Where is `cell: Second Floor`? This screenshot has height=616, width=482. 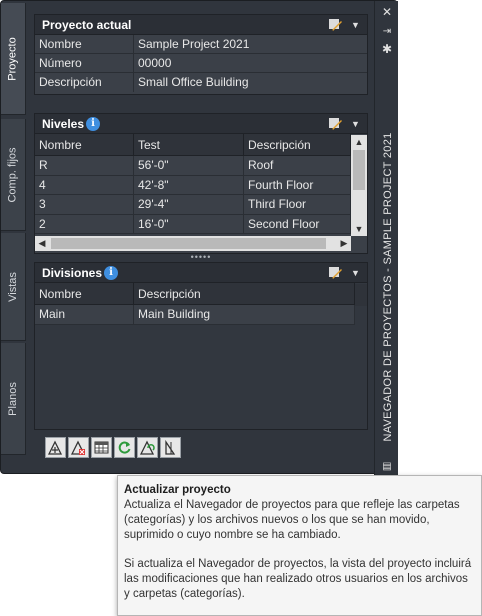 cell: Second Floor is located at coordinates (297, 223).